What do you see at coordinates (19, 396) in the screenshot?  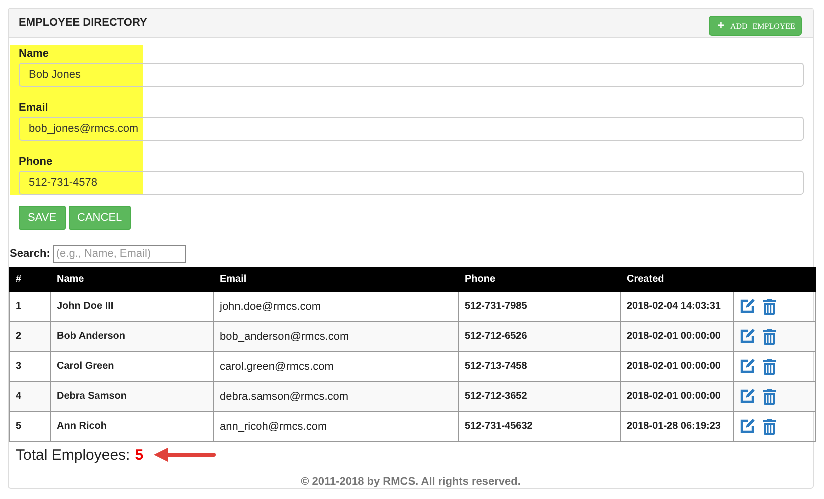 I see `table-cell: 4` at bounding box center [19, 396].